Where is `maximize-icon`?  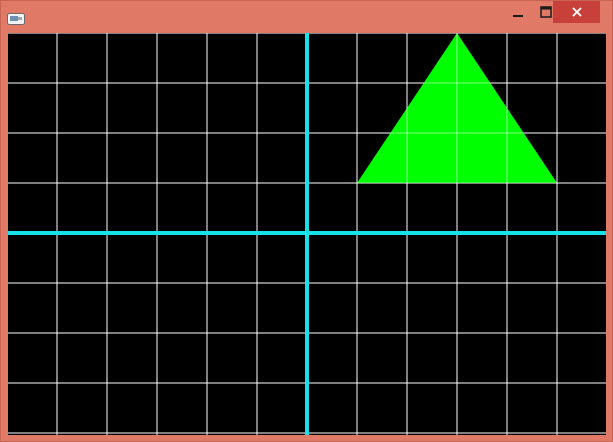 maximize-icon is located at coordinates (546, 12).